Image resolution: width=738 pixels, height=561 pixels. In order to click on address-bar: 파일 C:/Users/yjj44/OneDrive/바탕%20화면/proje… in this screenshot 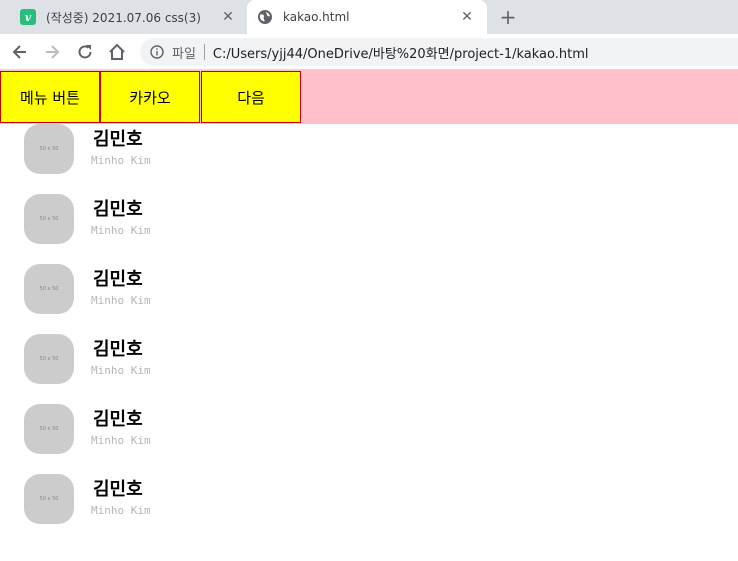, I will do `click(439, 52)`.